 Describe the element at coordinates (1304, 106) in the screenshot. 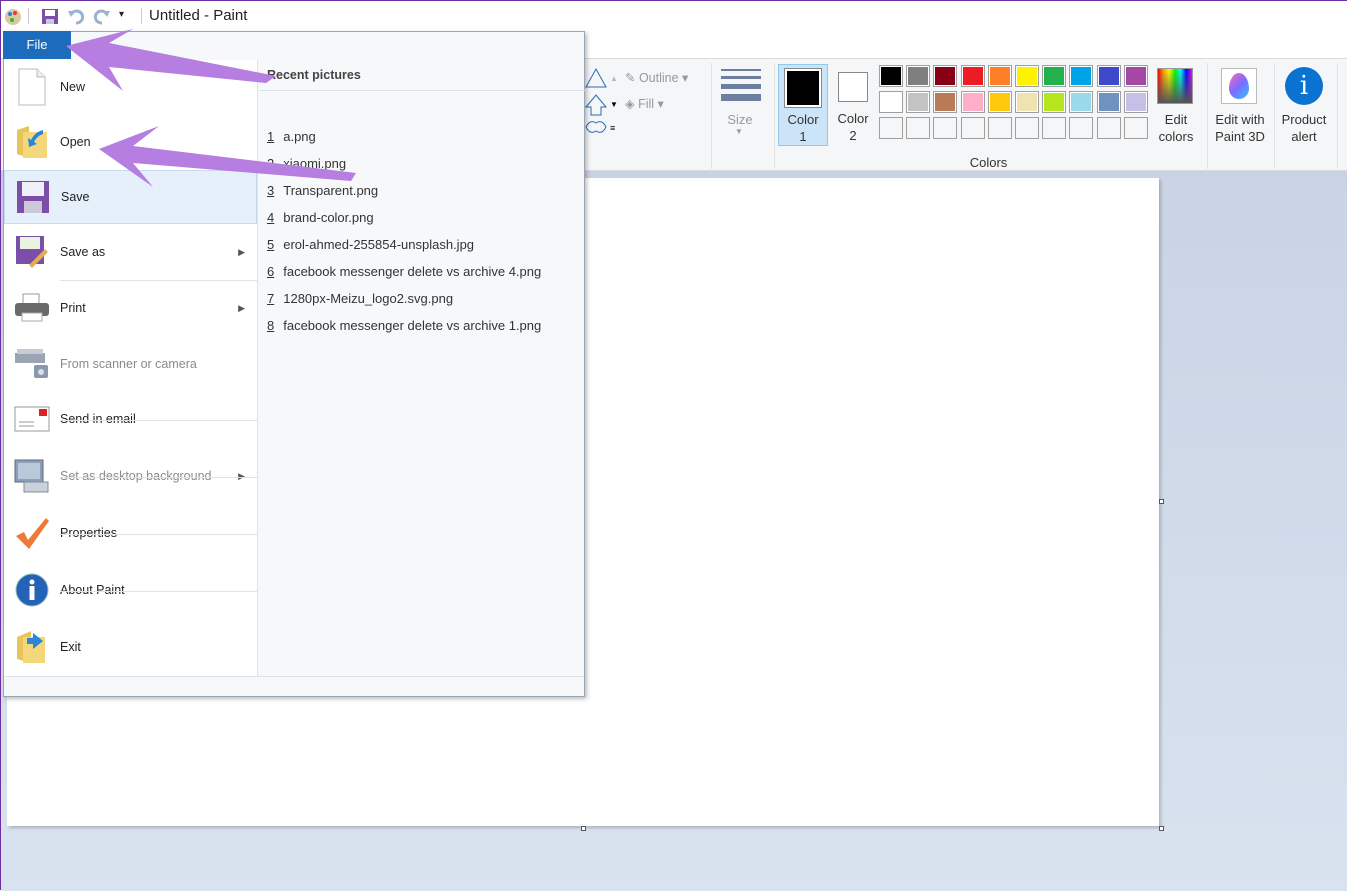

I see `product-alert-button: i Product alert` at that location.